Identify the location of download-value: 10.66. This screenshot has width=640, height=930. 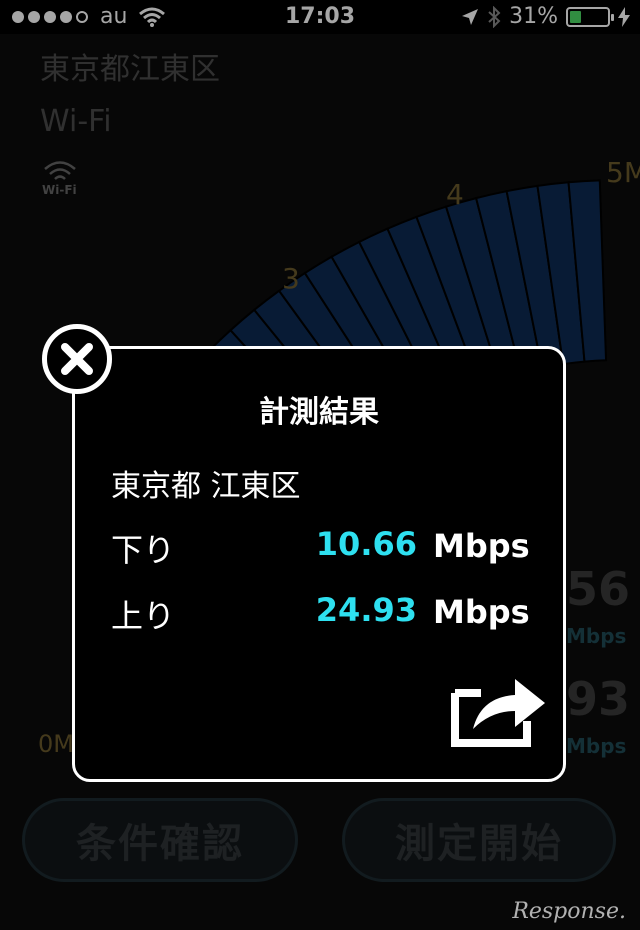
(366, 544).